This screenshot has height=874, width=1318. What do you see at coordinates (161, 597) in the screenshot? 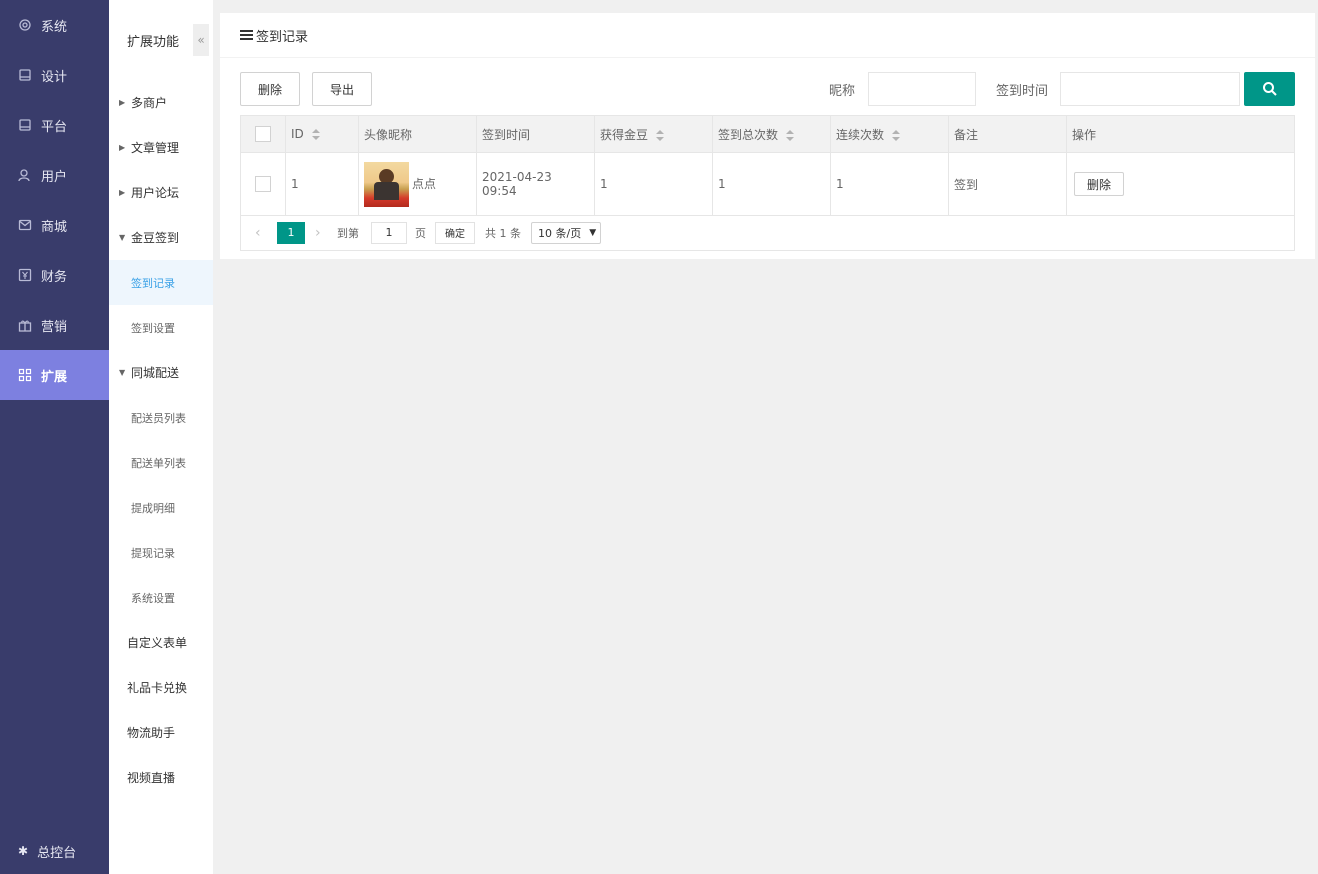
I see `subnav-item-system-settings: 系统设置` at bounding box center [161, 597].